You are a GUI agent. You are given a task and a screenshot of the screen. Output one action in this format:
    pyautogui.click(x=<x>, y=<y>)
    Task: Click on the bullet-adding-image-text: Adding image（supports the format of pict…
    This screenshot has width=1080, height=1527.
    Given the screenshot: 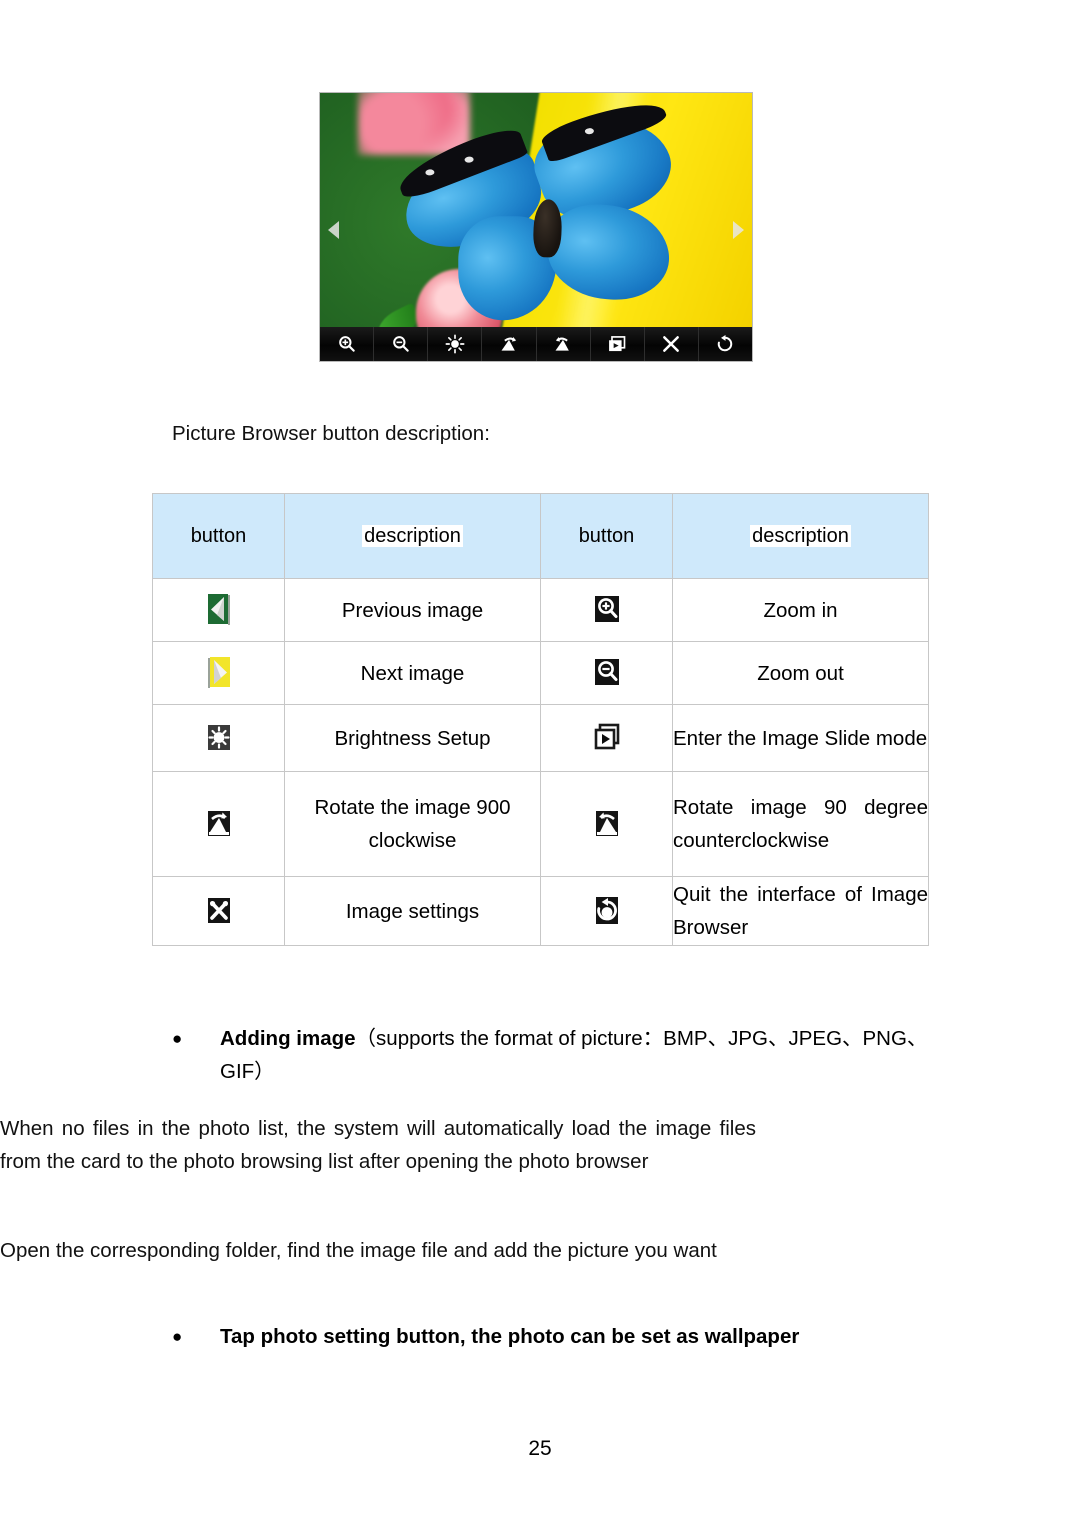 What is the action you would take?
    pyautogui.click(x=574, y=1055)
    